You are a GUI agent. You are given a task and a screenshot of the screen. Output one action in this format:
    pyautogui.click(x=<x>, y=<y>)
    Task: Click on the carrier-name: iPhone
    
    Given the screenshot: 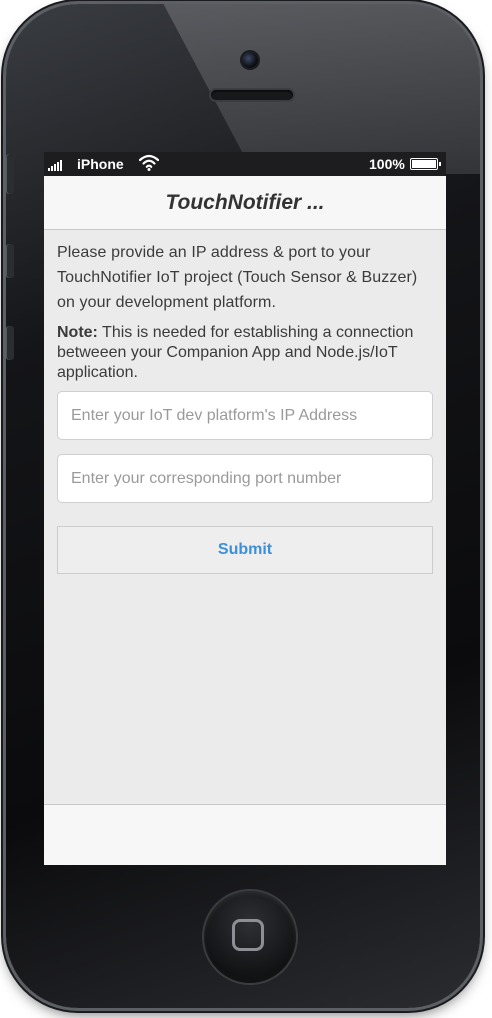 What is the action you would take?
    pyautogui.click(x=100, y=164)
    